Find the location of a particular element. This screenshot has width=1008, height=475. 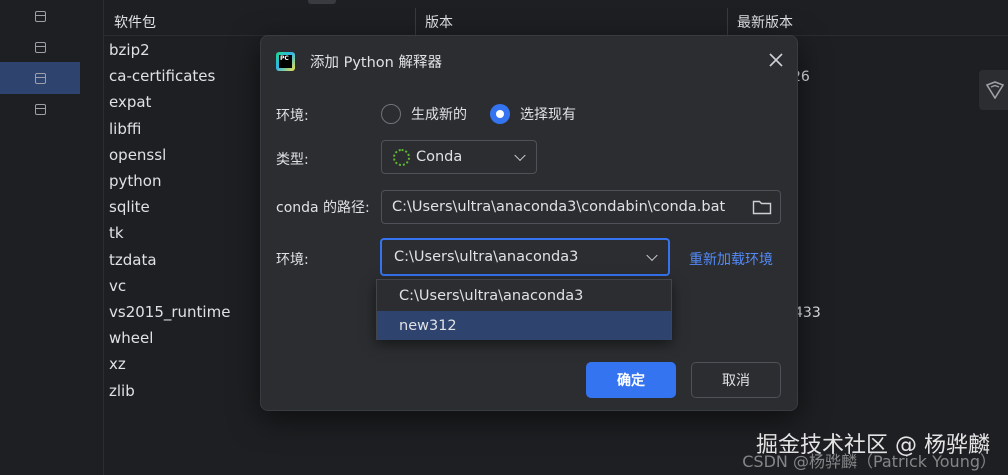

env-combobox: C:\Users\ultra\anaconda3 is located at coordinates (525, 257).